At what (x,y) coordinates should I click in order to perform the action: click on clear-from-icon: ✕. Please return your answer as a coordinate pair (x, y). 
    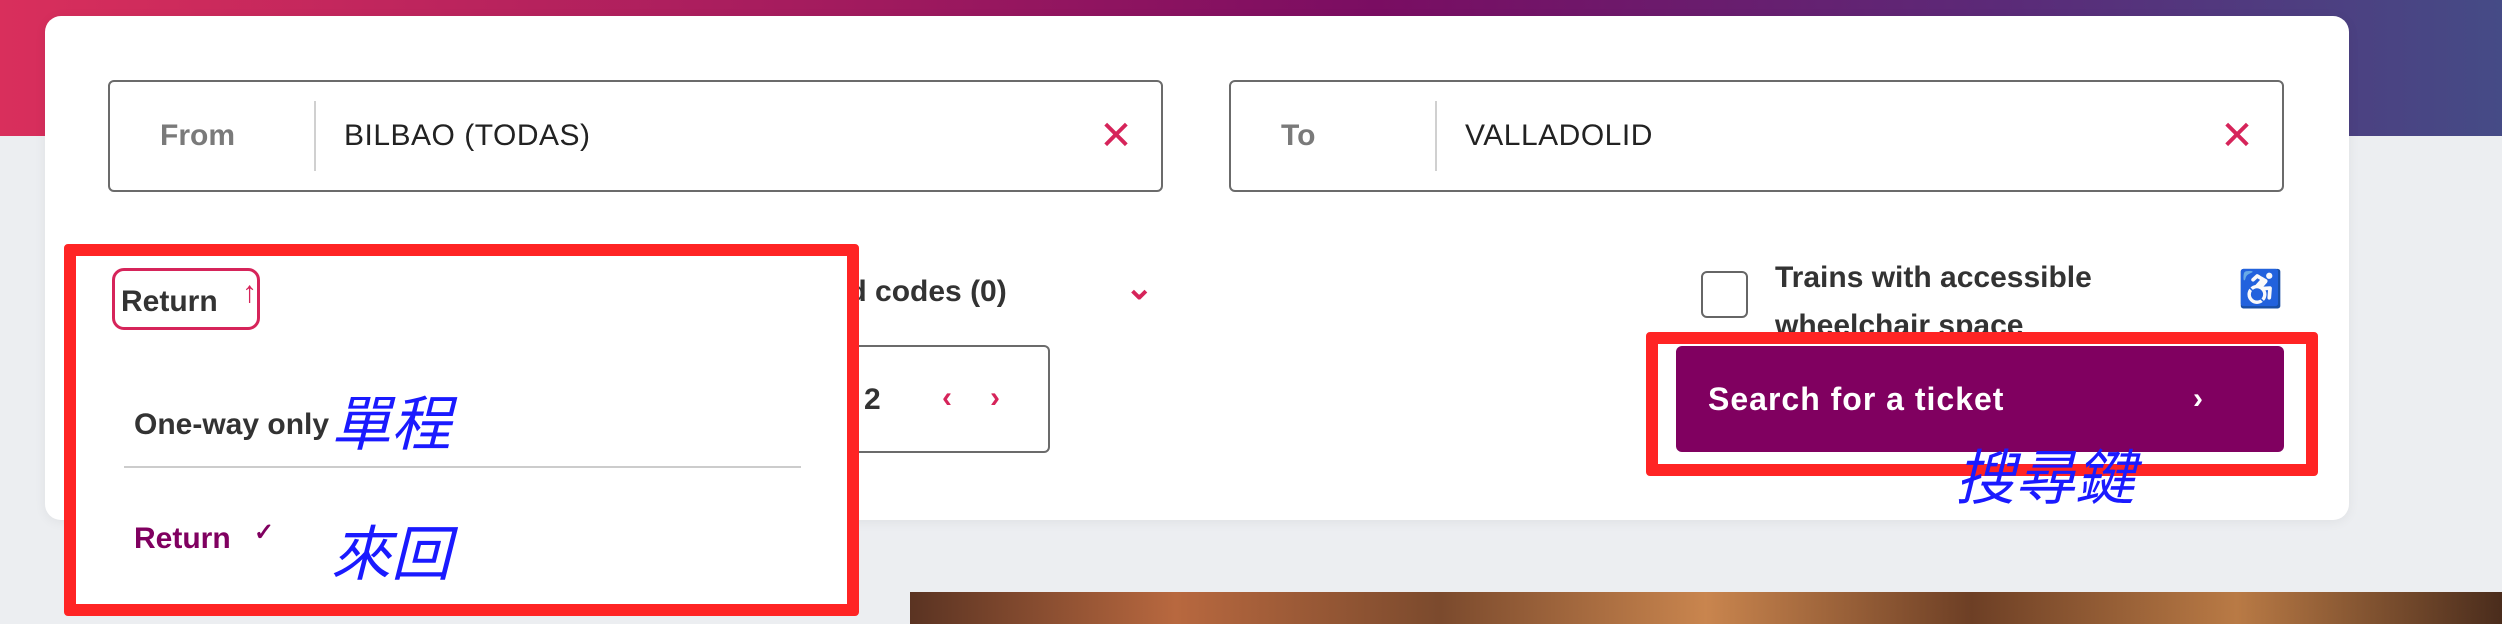
    Looking at the image, I should click on (1116, 136).